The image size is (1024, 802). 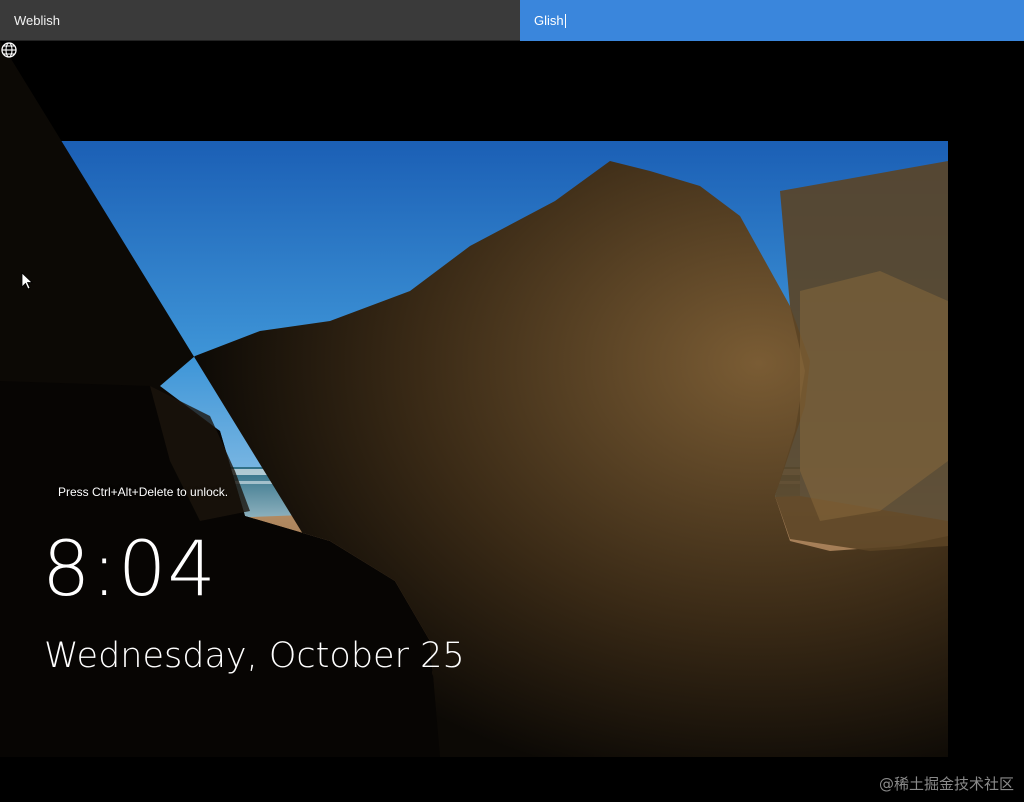 I want to click on lock-date: Wednesday, October 25, so click(x=254, y=656).